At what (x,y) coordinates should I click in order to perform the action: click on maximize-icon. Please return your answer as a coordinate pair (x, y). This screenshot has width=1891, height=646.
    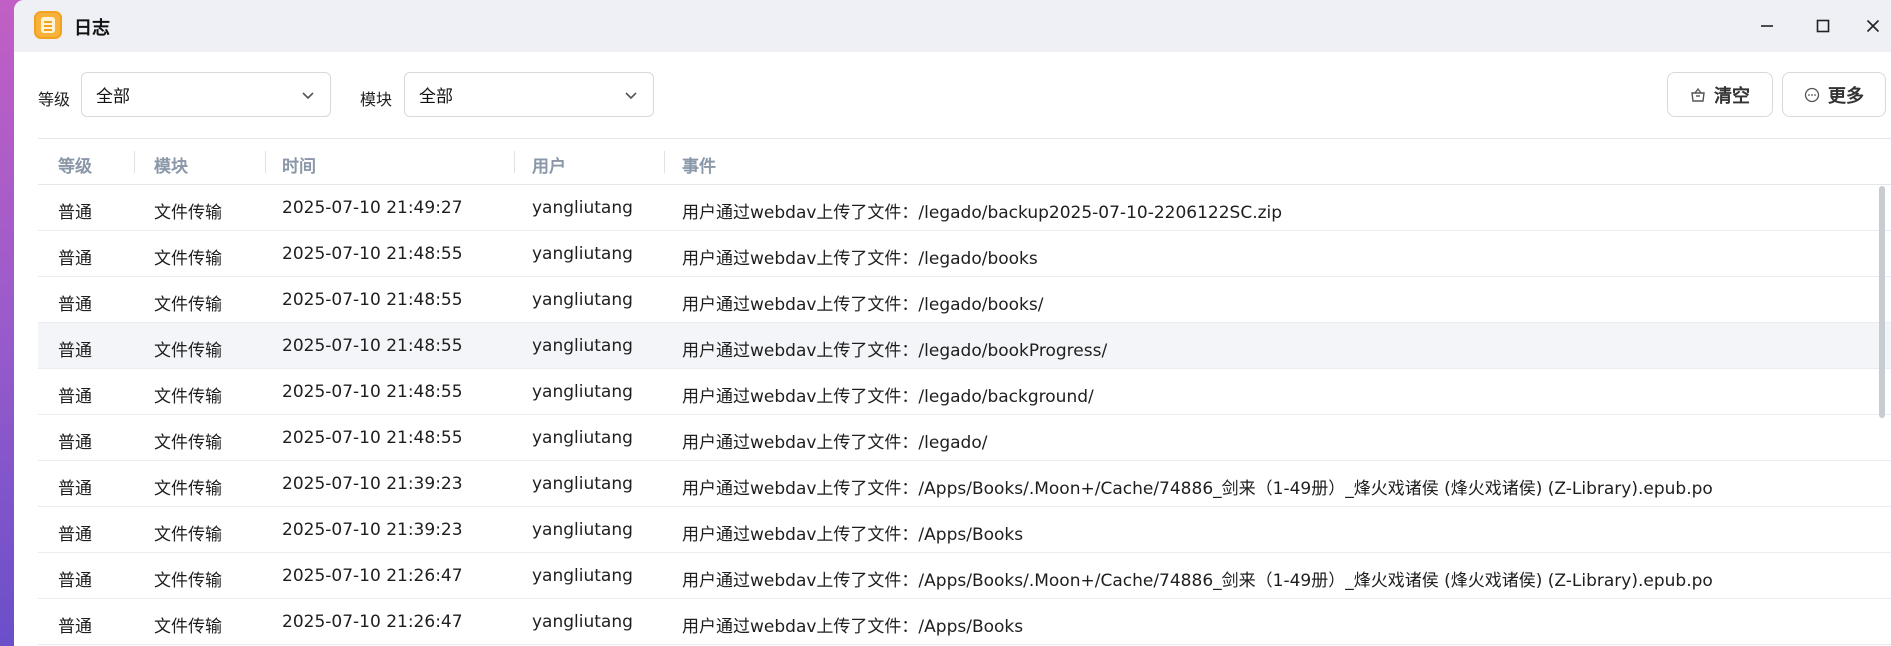
    Looking at the image, I should click on (1823, 26).